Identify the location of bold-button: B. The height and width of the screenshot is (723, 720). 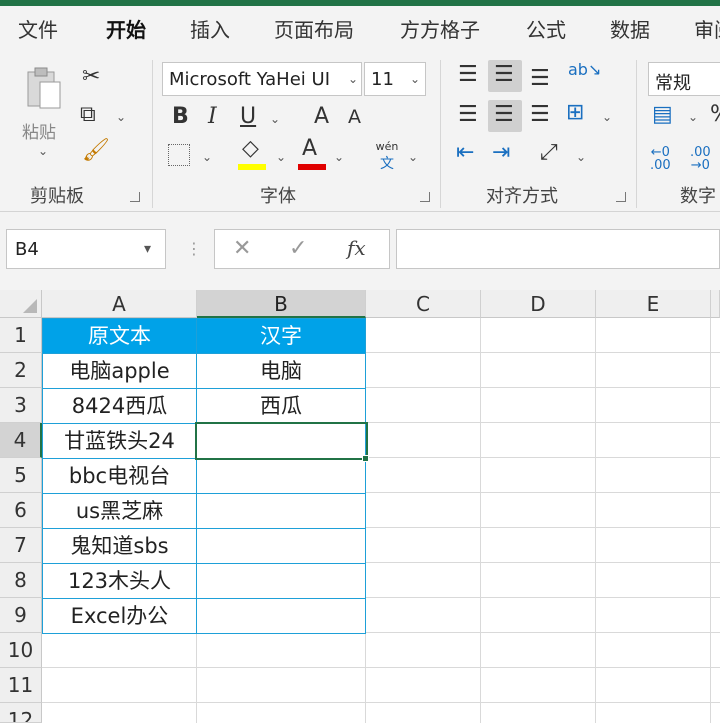
(180, 117).